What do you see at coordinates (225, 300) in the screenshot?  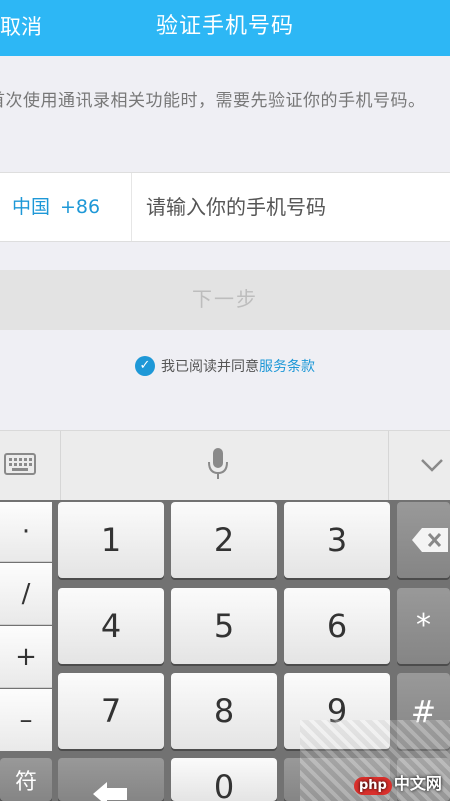 I see `next-step-button: 下一步` at bounding box center [225, 300].